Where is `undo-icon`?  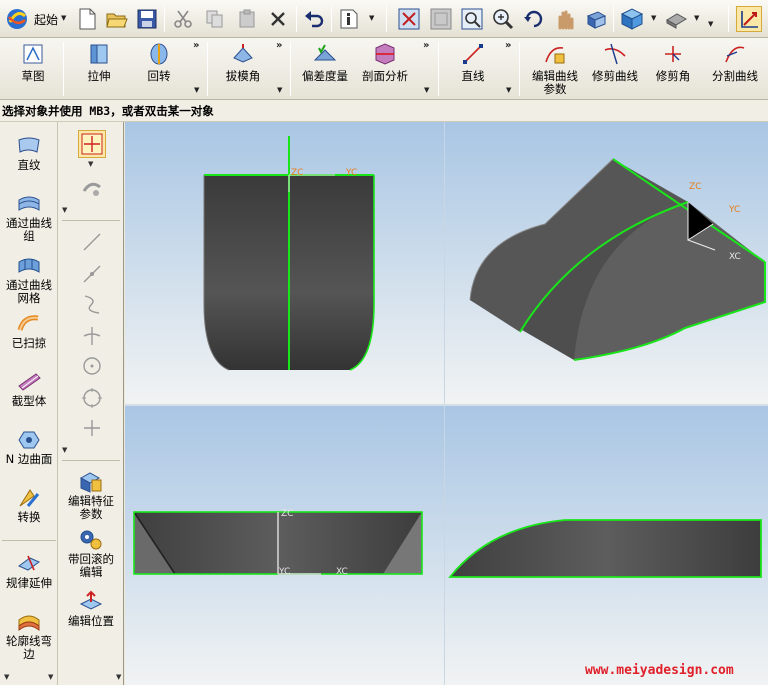
undo-icon is located at coordinates (314, 19).